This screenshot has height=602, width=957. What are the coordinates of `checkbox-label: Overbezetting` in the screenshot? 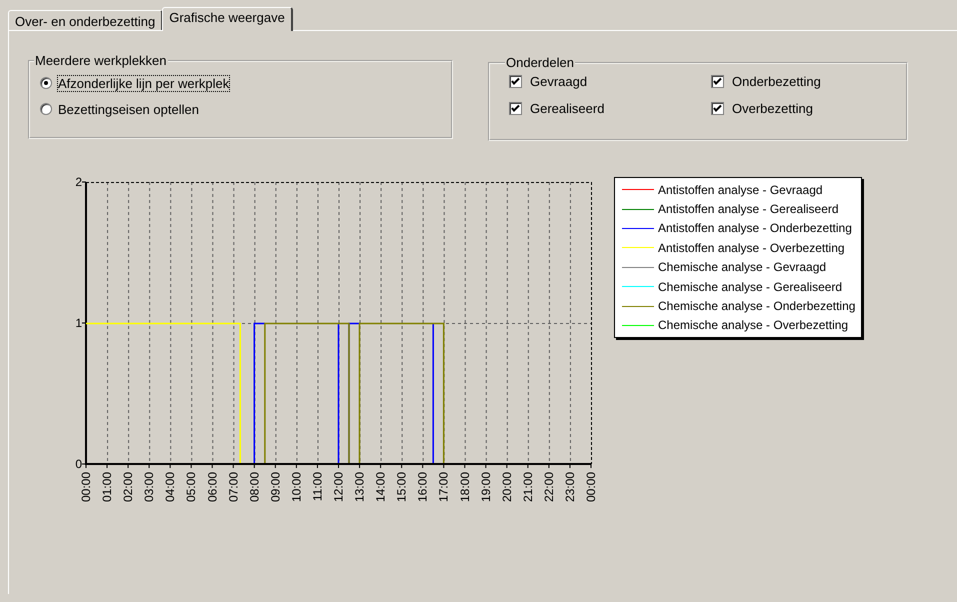 It's located at (772, 108).